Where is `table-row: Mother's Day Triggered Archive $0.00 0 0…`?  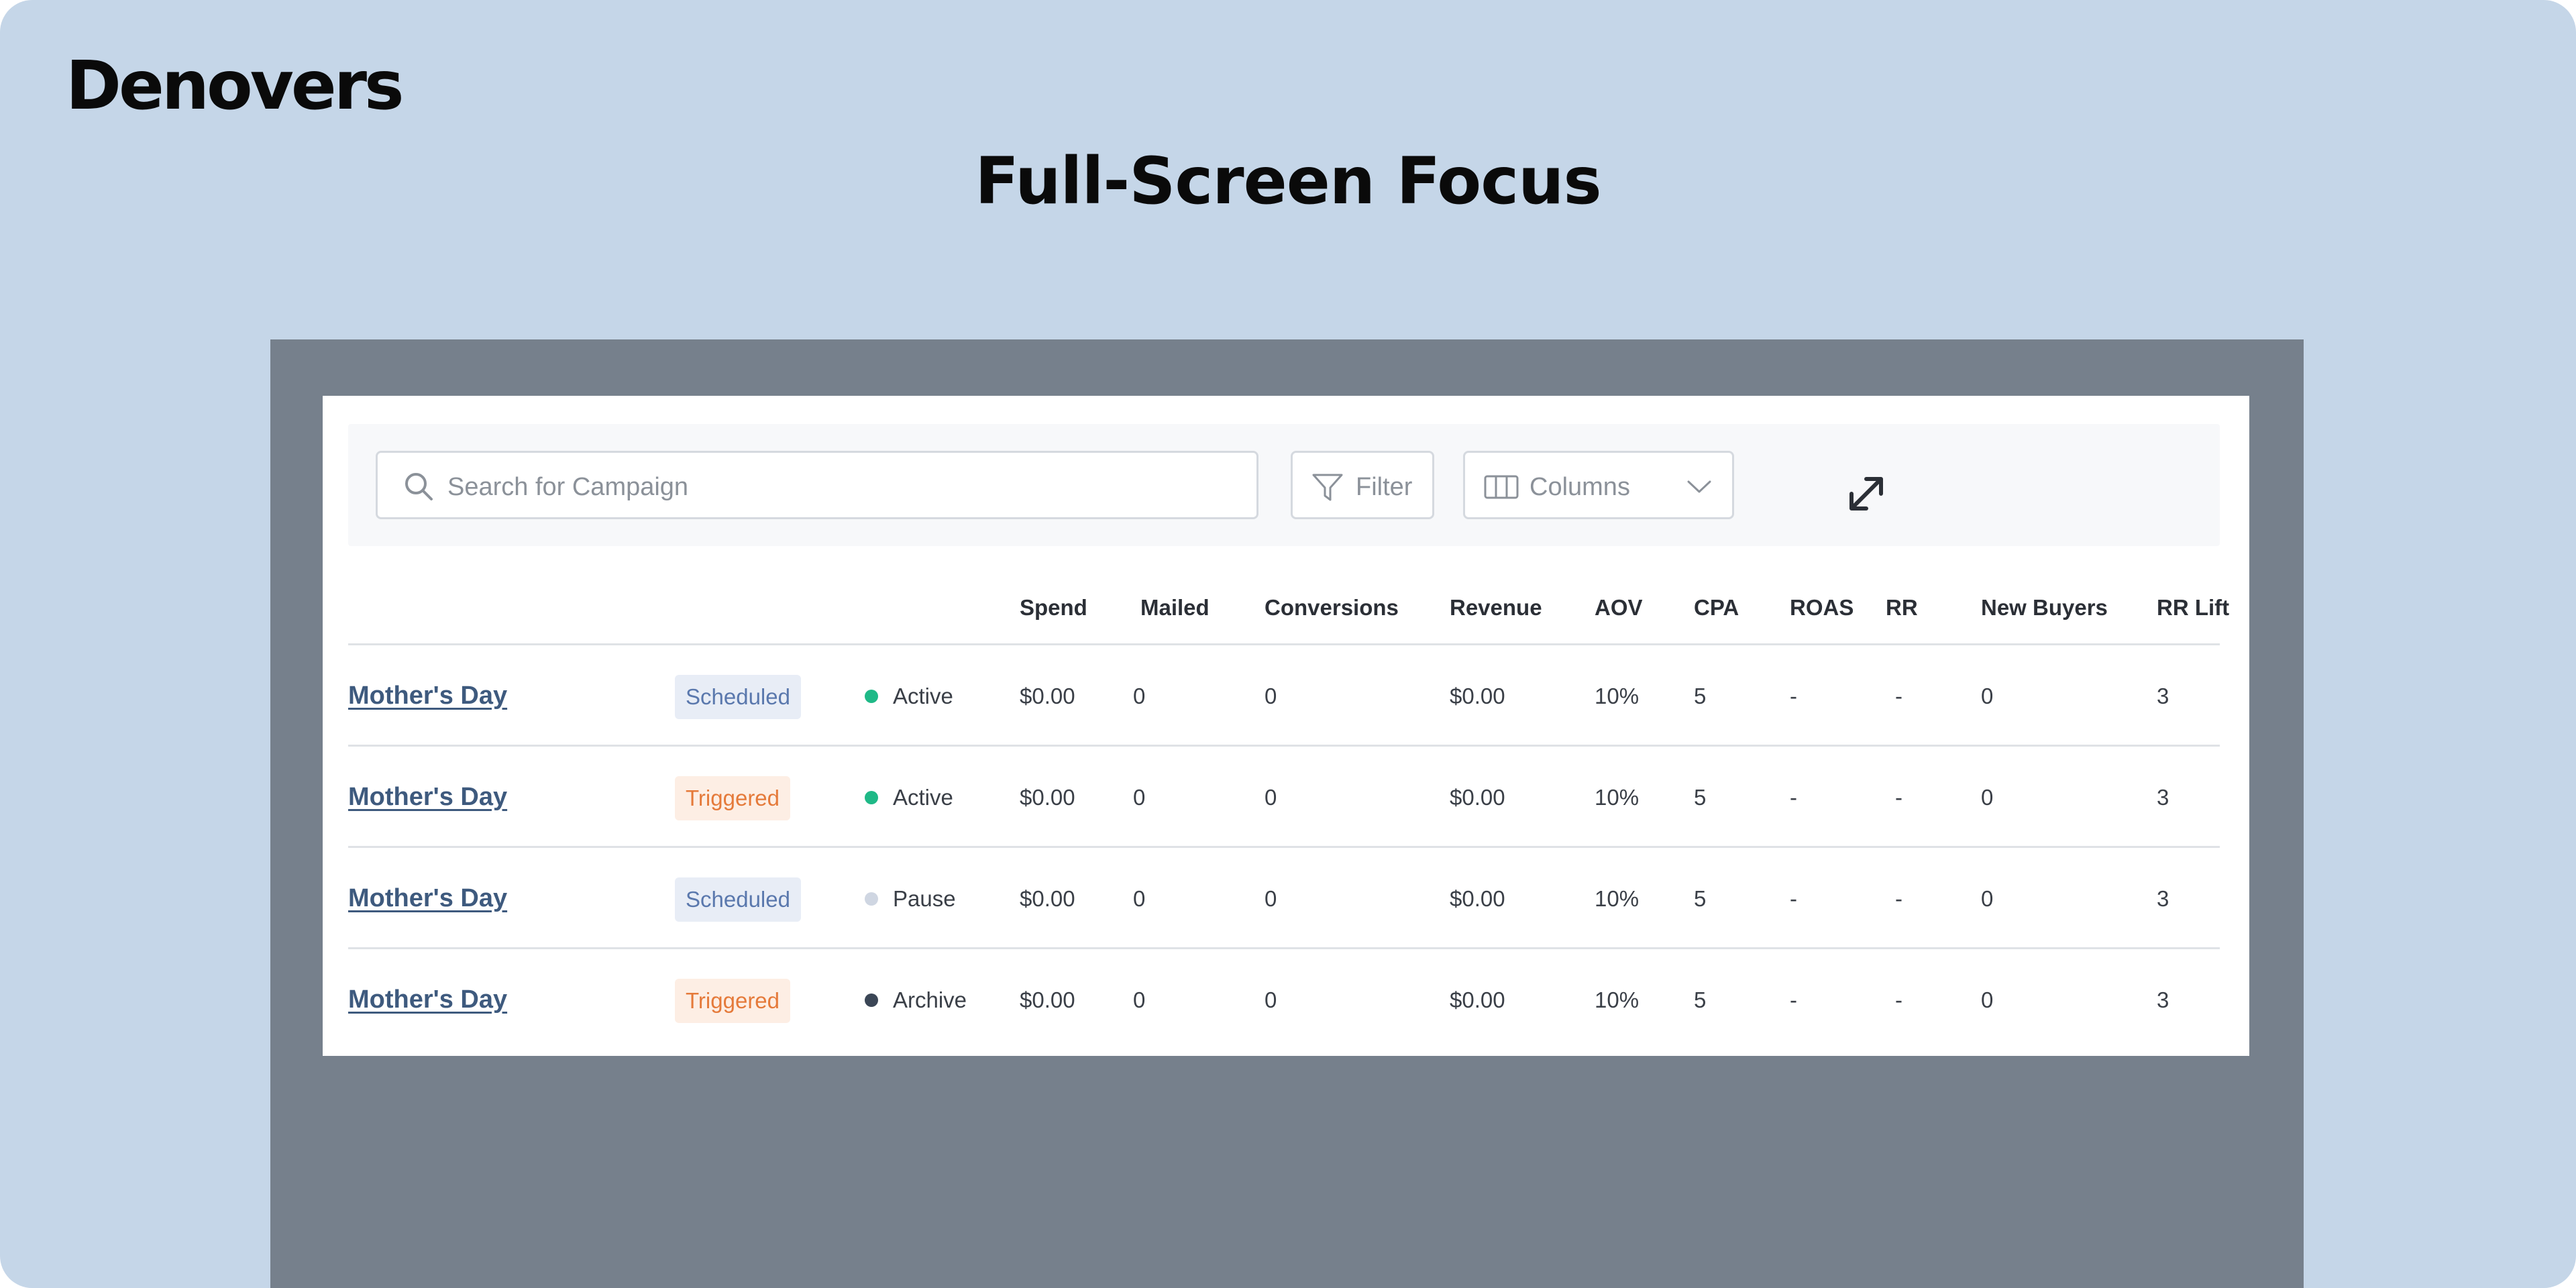 table-row: Mother's Day Triggered Archive $0.00 0 0… is located at coordinates (1284, 1000).